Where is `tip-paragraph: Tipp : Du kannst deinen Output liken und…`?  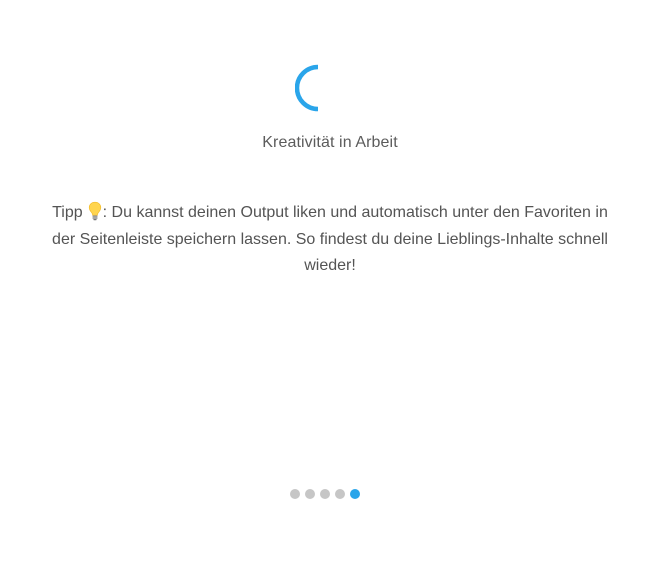 tip-paragraph: Tipp : Du kannst deinen Output liken und… is located at coordinates (330, 240).